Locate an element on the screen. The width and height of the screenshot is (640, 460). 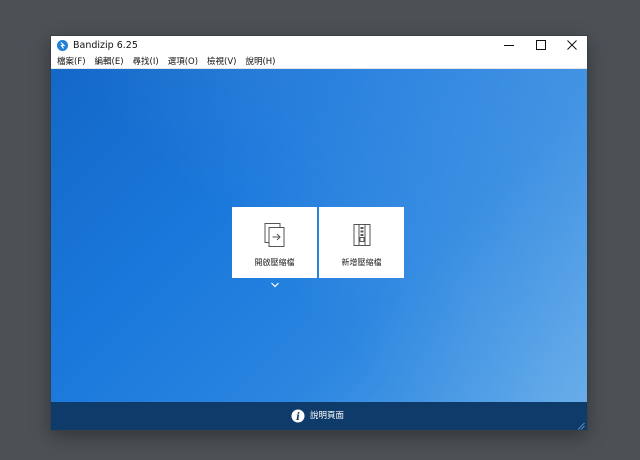
minimize-icon is located at coordinates (509, 45).